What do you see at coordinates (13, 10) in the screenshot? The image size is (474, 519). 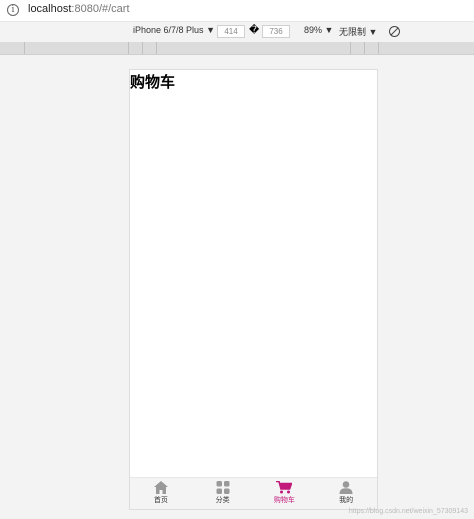 I see `info-icon: i` at bounding box center [13, 10].